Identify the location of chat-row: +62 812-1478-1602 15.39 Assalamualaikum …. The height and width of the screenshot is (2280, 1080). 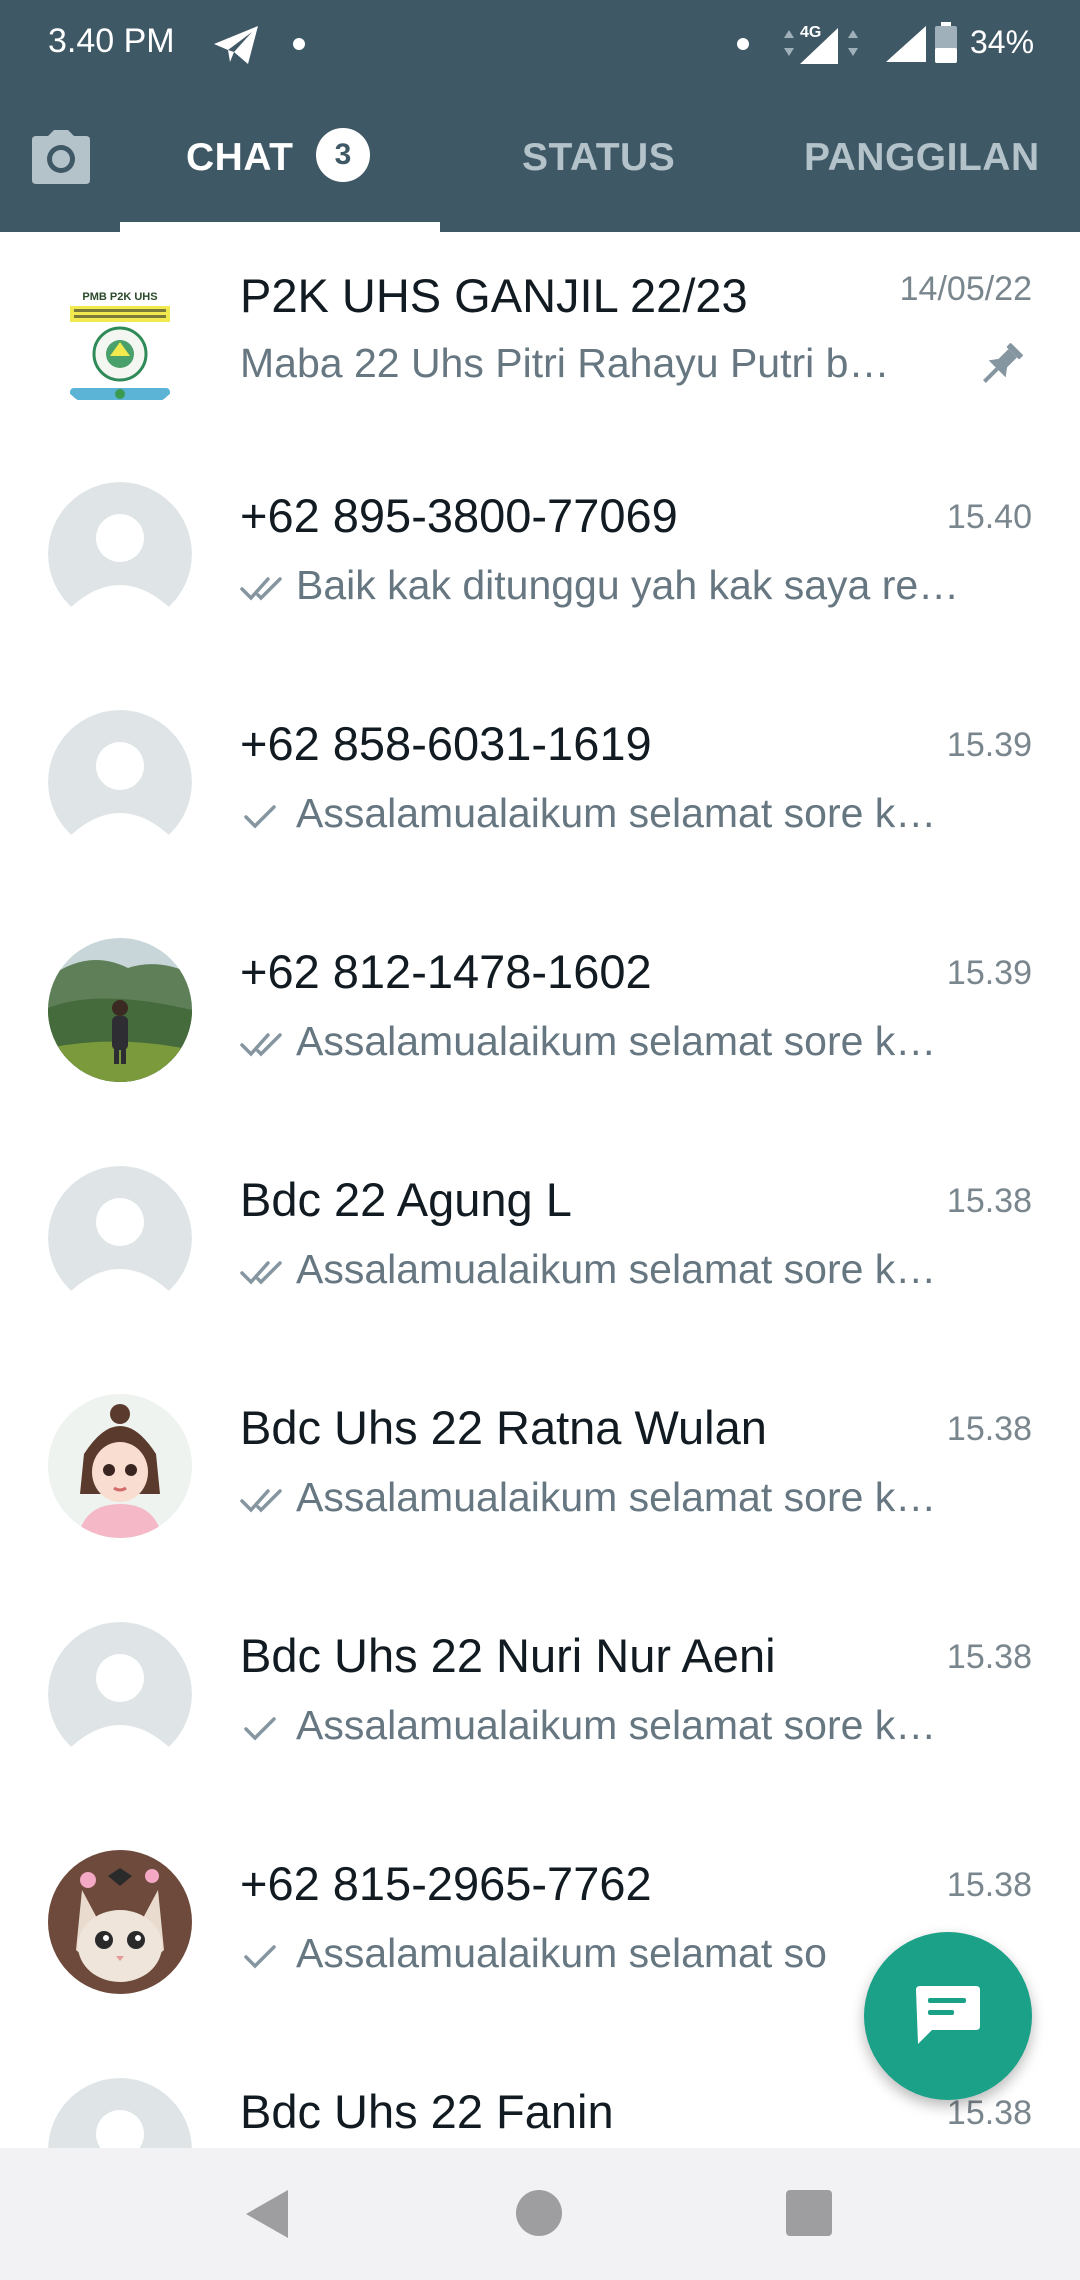
(540, 1024).